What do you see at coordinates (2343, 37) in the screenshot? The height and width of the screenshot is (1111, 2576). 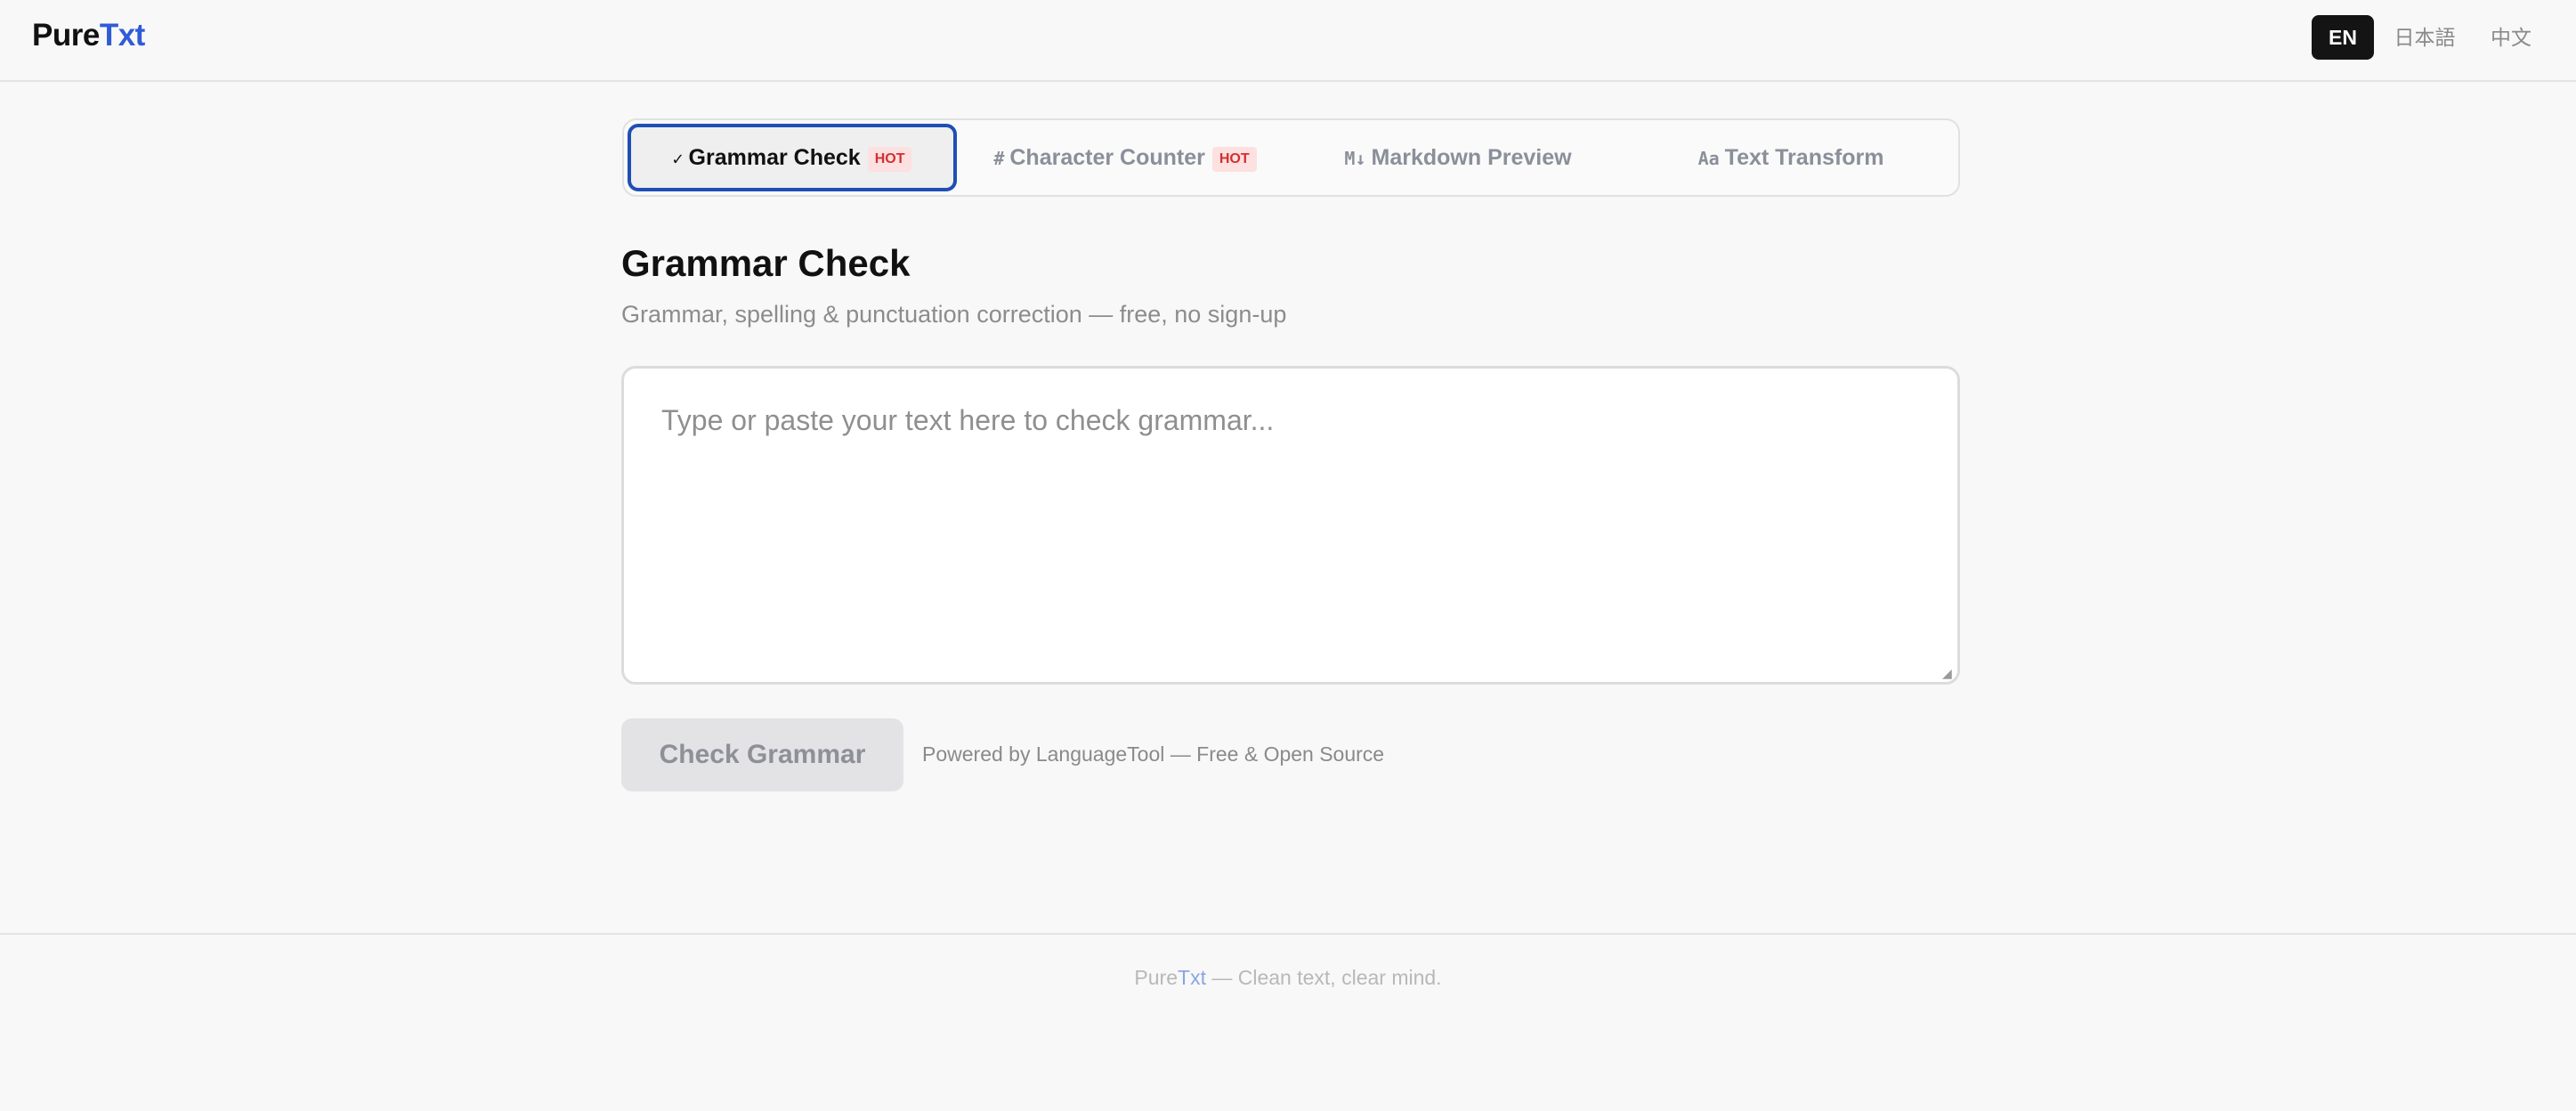 I see `lang-en-button: EN` at bounding box center [2343, 37].